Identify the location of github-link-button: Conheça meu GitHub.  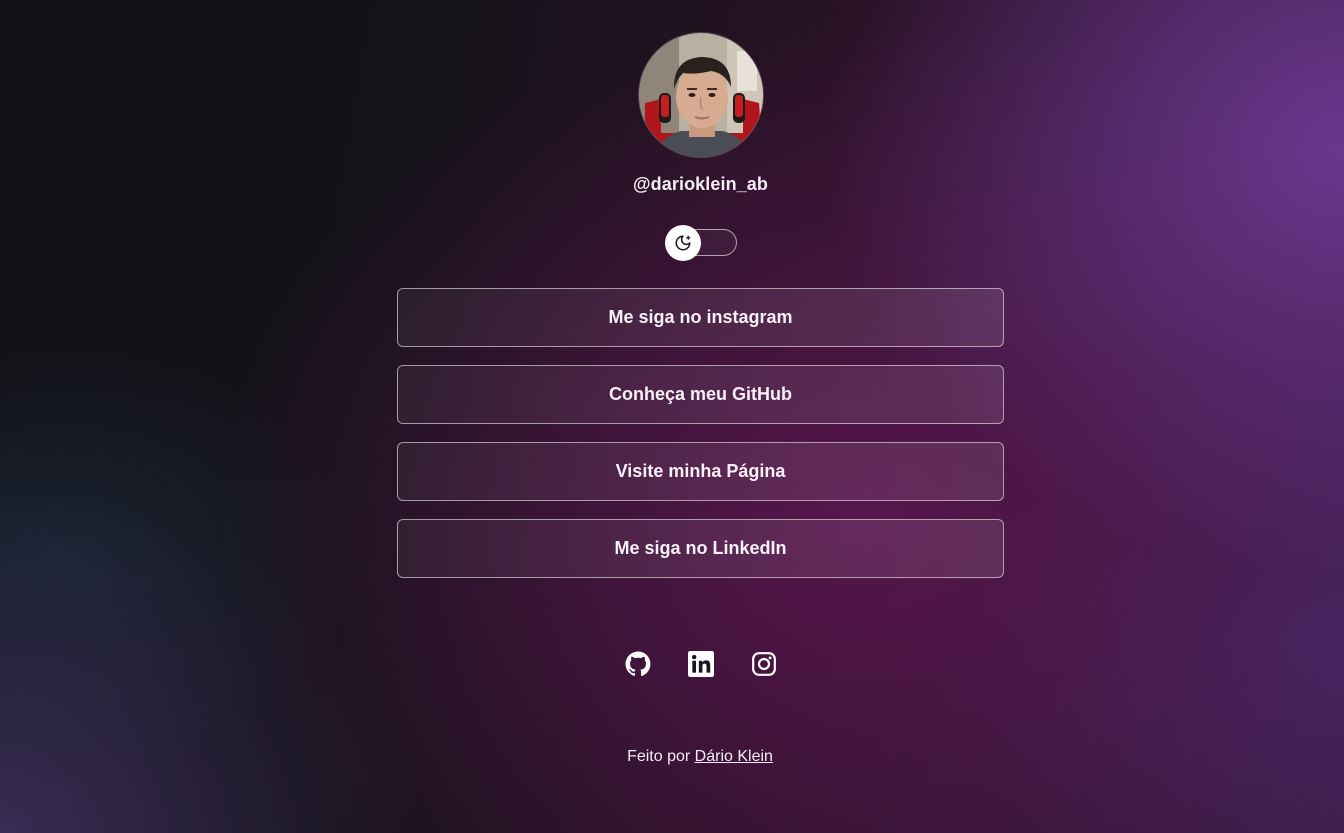
(700, 394).